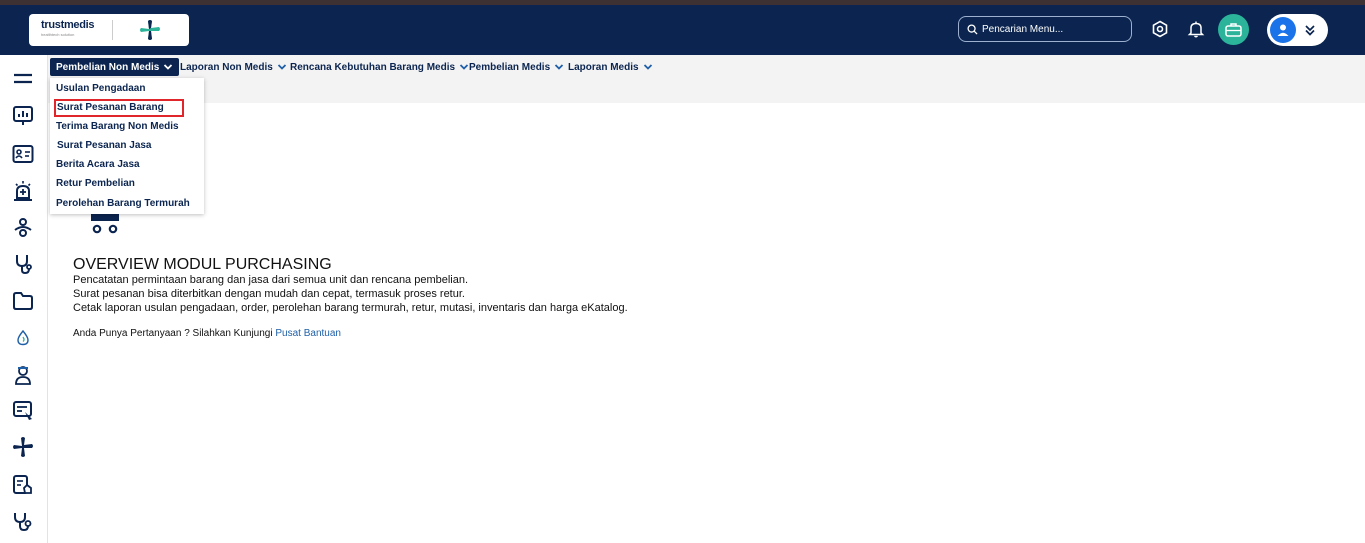  Describe the element at coordinates (202, 264) in the screenshot. I see `overview-title: OVERVIEW MODUL PURCHASING` at that location.